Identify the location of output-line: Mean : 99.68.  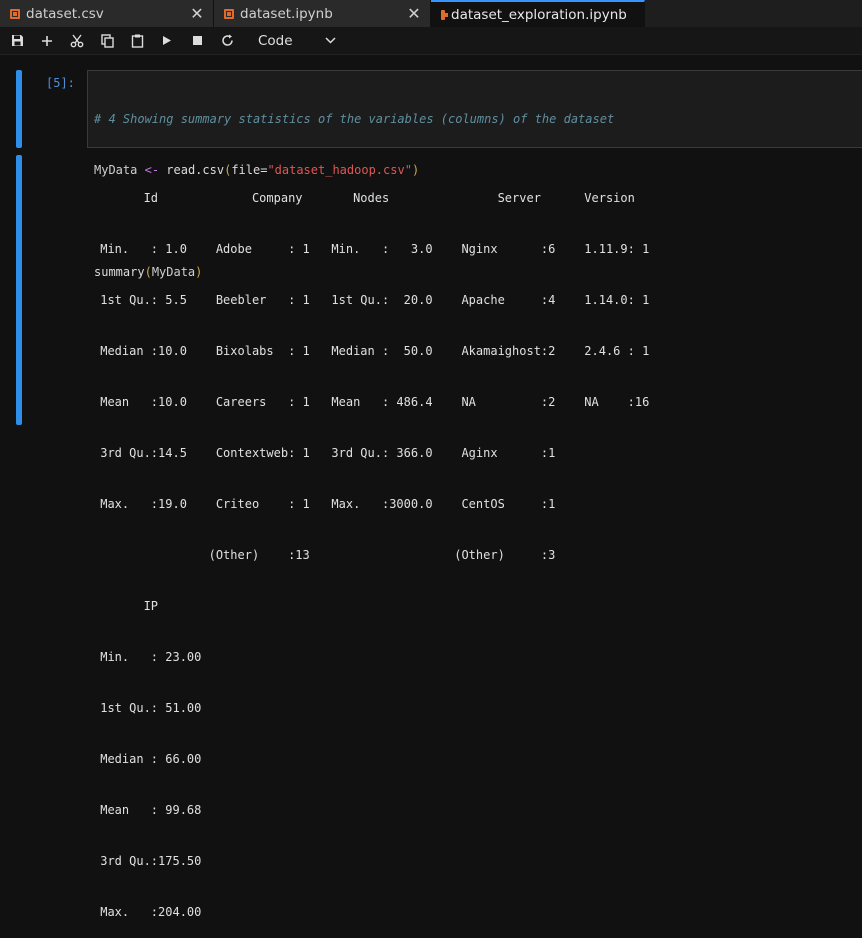
(154, 810).